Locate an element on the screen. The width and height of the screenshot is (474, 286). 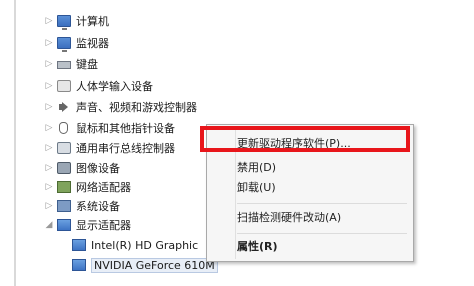
menu-item-properties: 属性(R) is located at coordinates (257, 247).